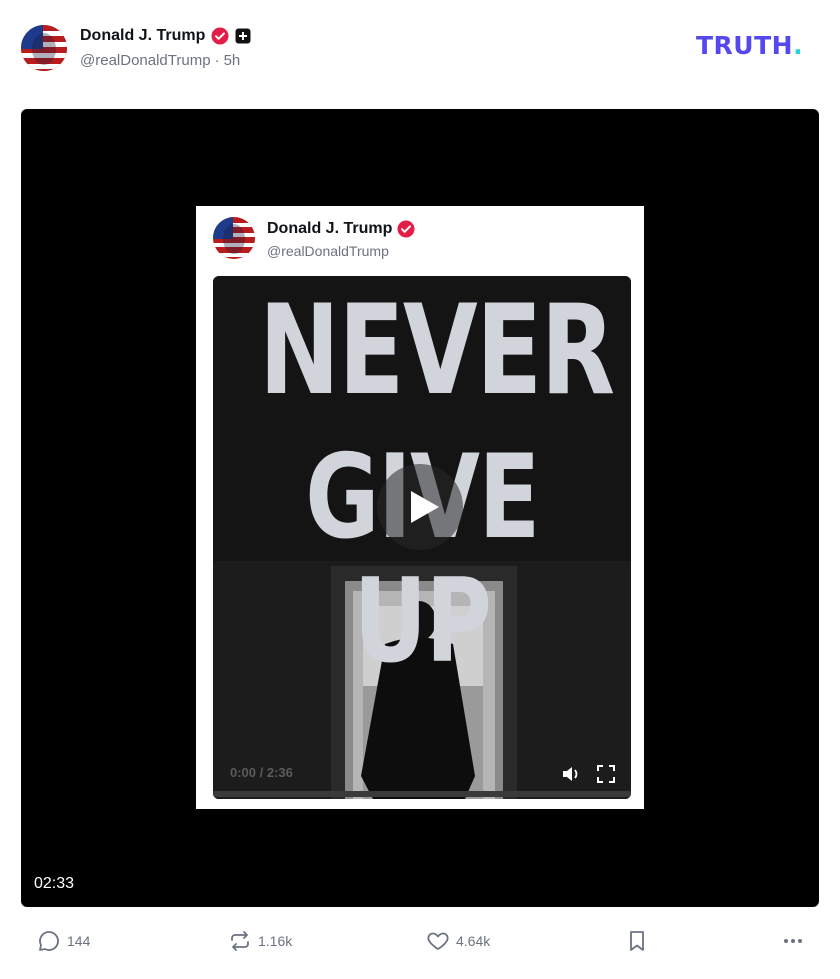 The width and height of the screenshot is (840, 979). Describe the element at coordinates (243, 36) in the screenshot. I see `plus-badge-icon` at that location.